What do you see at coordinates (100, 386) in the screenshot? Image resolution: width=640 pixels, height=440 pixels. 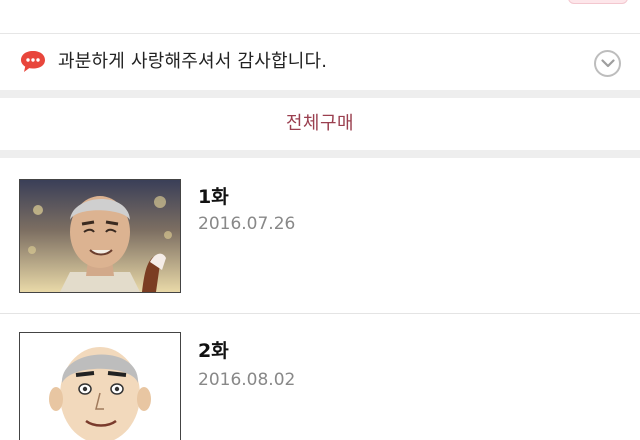 I see `episode-2-thumbnail` at bounding box center [100, 386].